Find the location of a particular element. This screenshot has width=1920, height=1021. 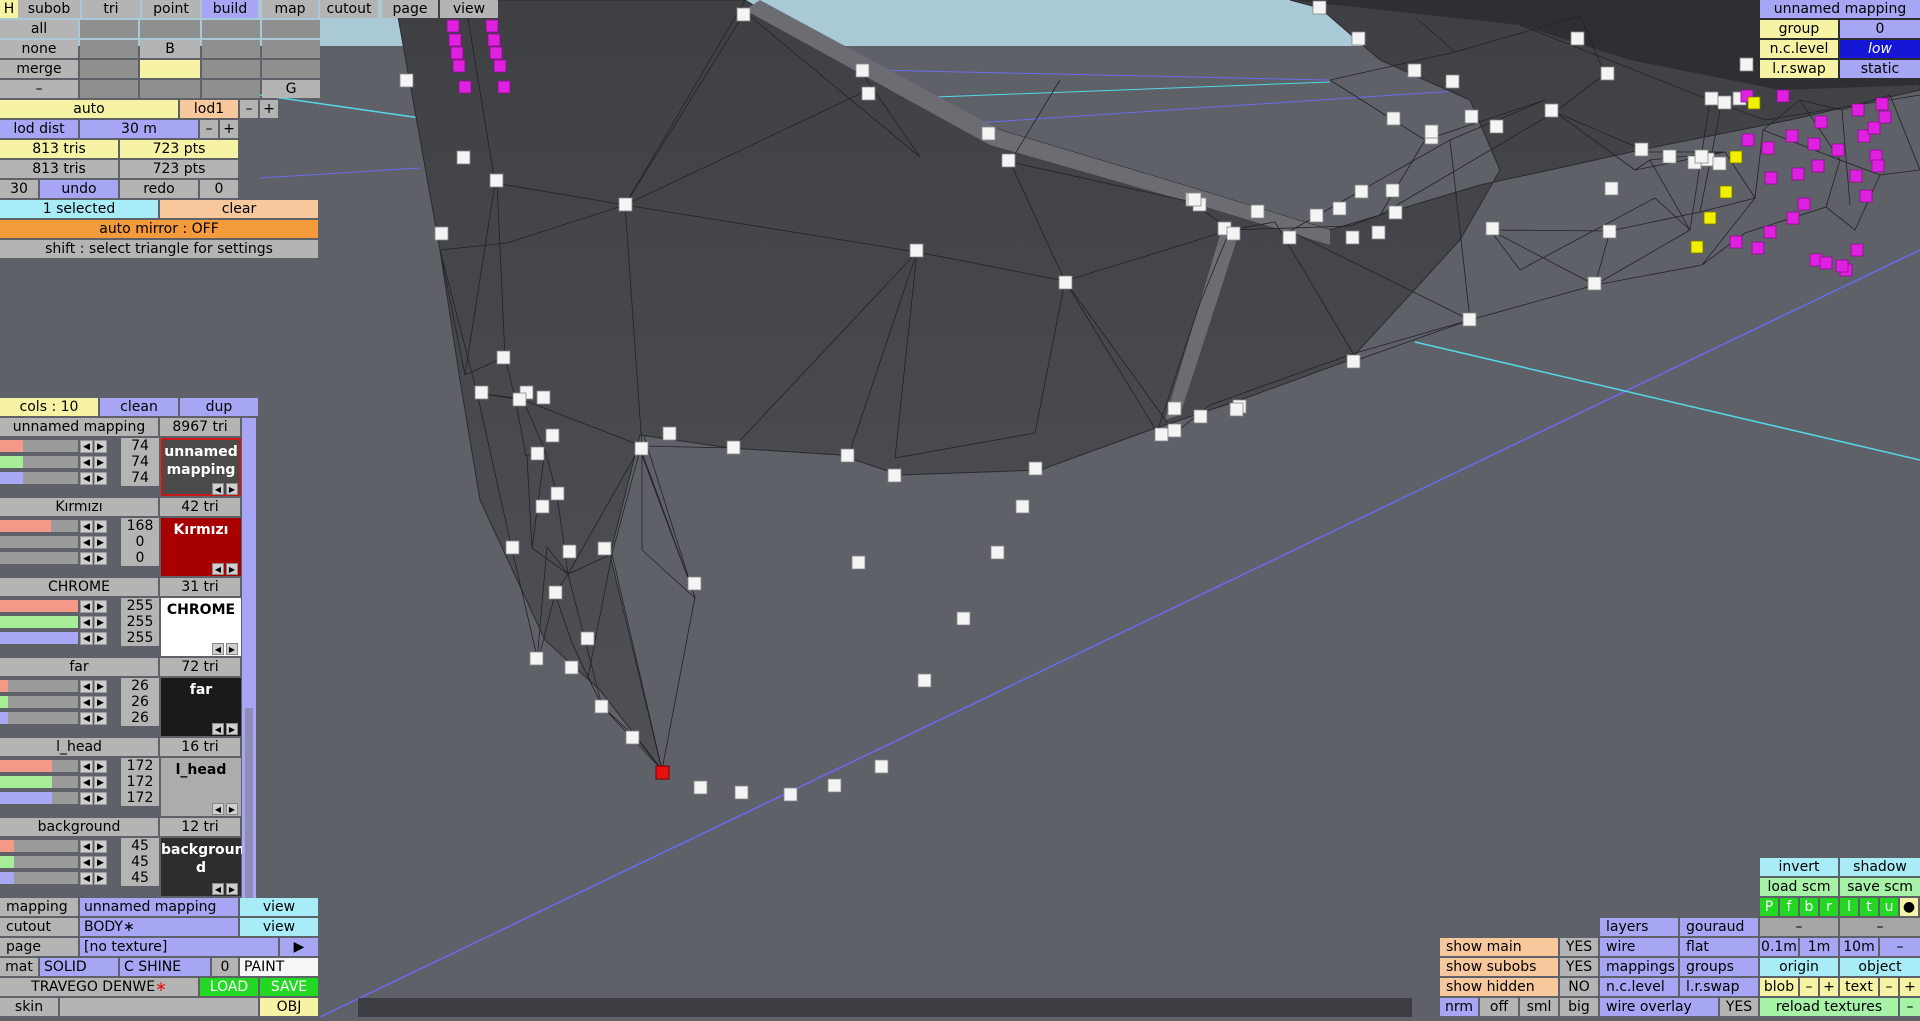

grid-0.1m-button: 0.1m is located at coordinates (1779, 947).